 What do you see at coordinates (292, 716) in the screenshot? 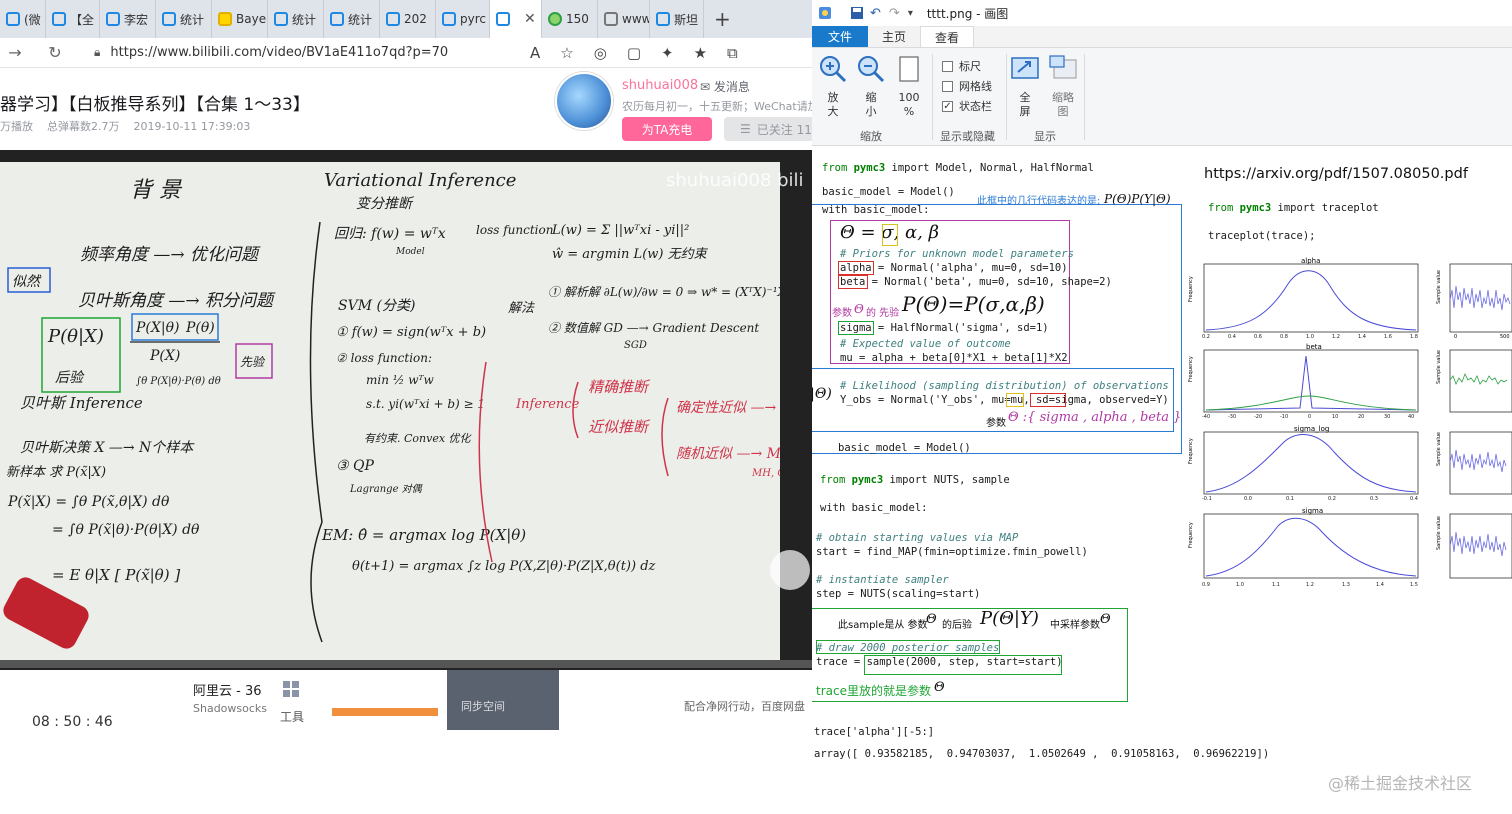
I see `tools-label: 工具` at bounding box center [292, 716].